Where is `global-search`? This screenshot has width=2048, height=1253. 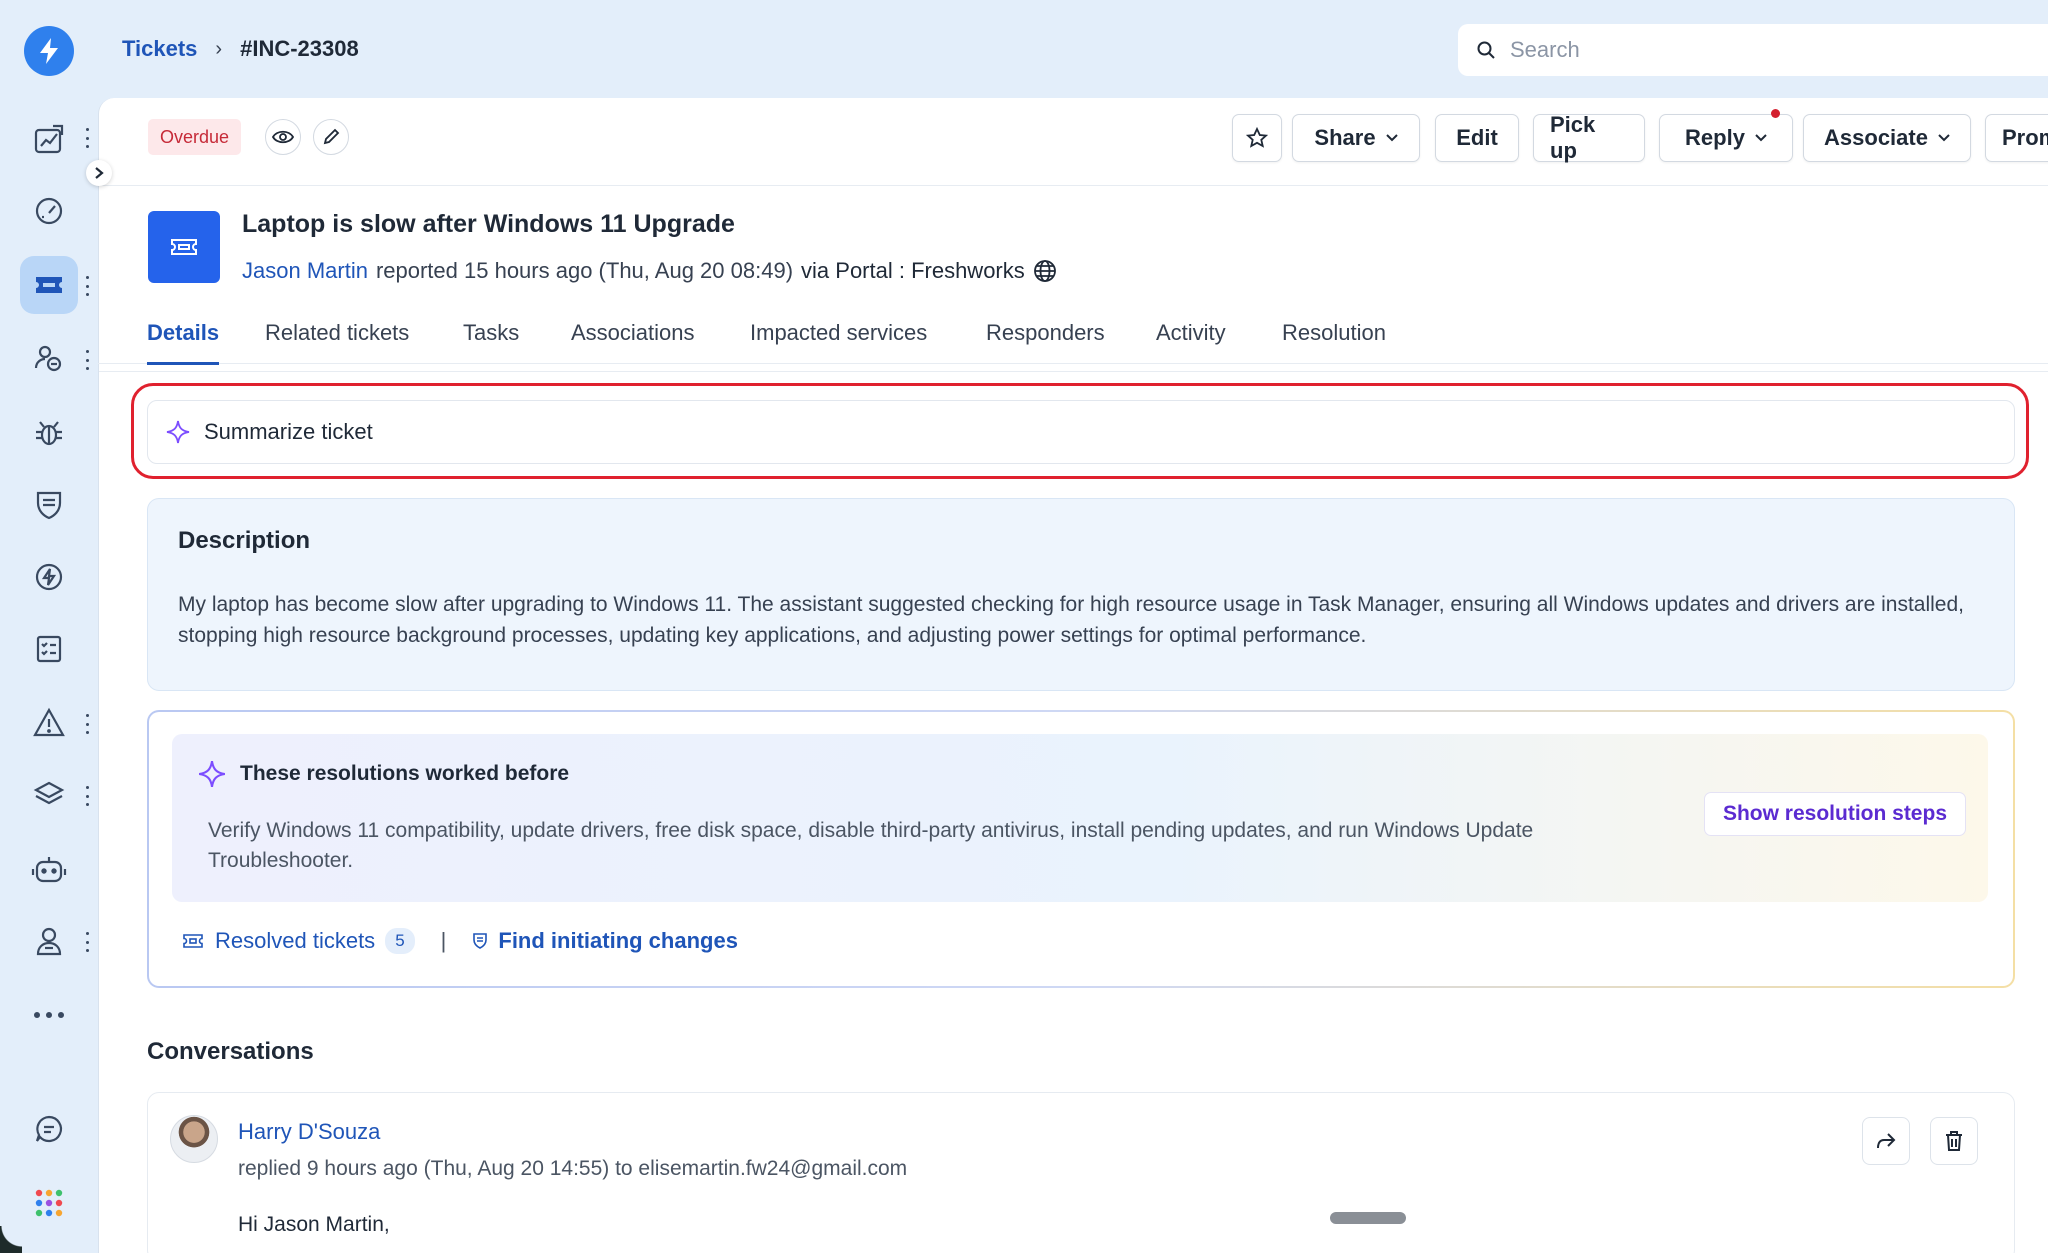
global-search is located at coordinates (1753, 50).